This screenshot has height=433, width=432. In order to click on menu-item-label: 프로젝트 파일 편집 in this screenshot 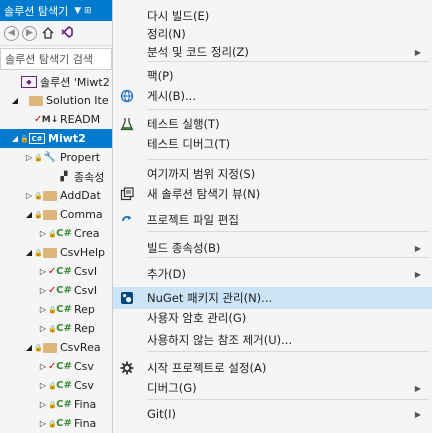, I will do `click(193, 220)`.